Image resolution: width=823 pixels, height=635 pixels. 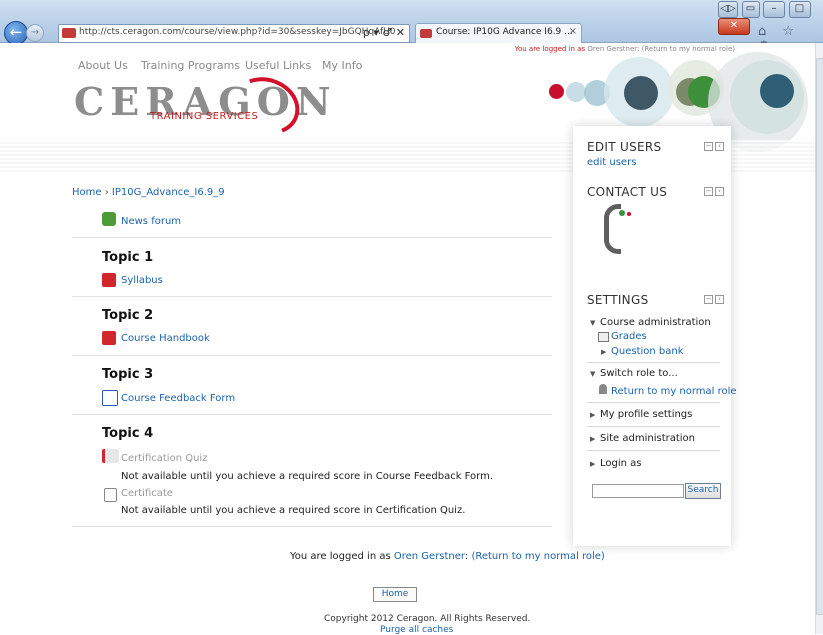 What do you see at coordinates (109, 219) in the screenshot?
I see `forum-icon` at bounding box center [109, 219].